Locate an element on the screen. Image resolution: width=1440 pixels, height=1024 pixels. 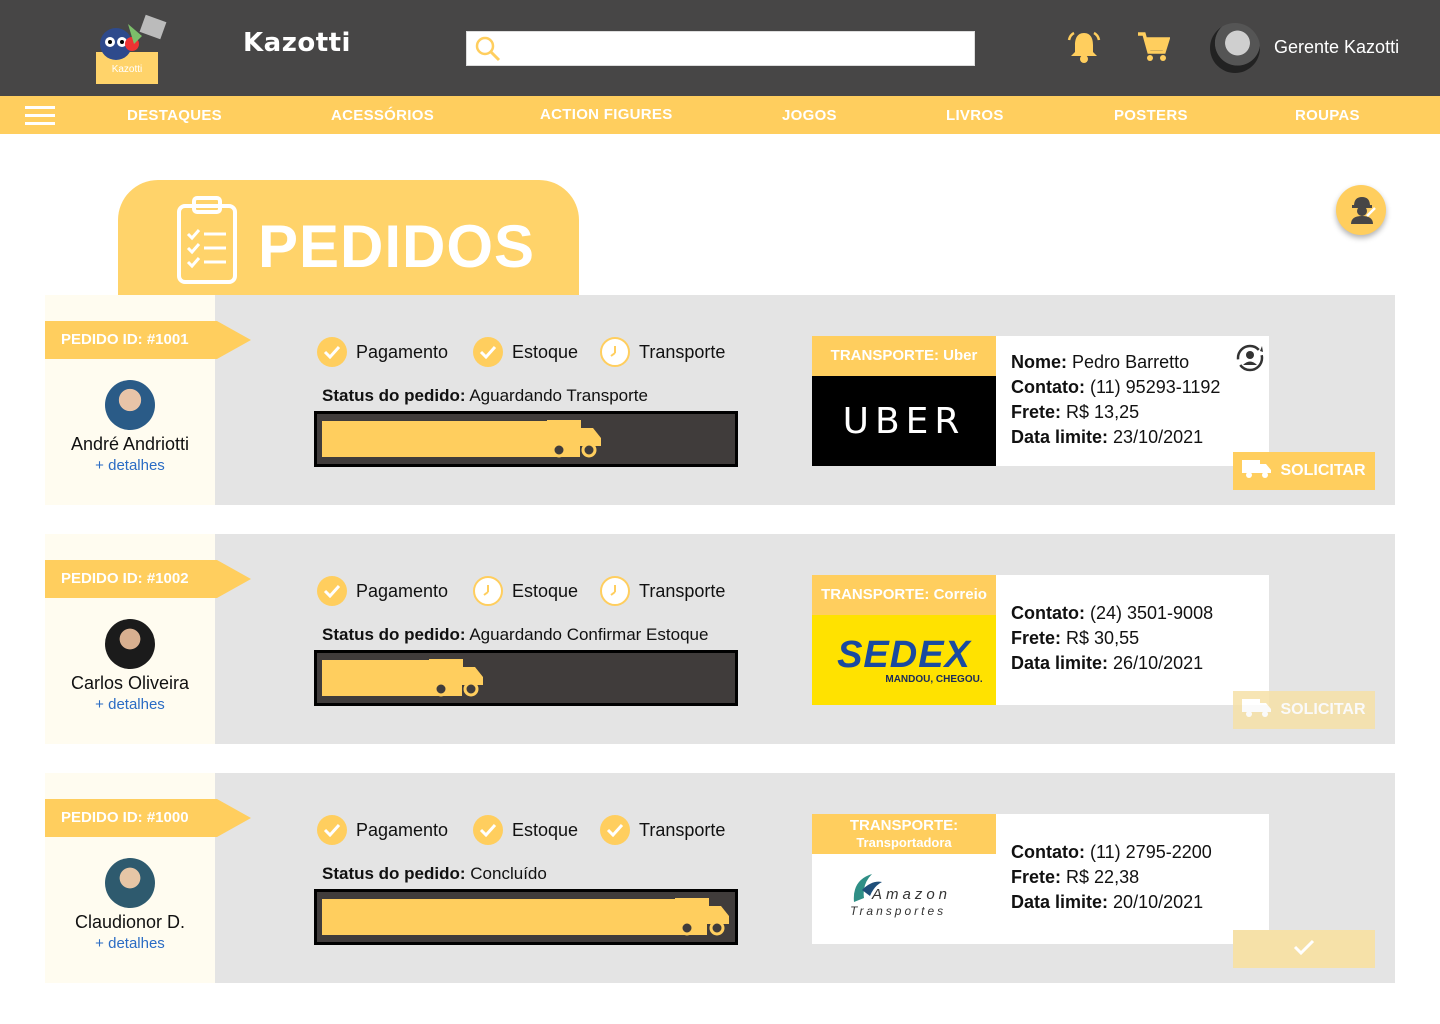
logo-label: Kazotti is located at coordinates (127, 69).